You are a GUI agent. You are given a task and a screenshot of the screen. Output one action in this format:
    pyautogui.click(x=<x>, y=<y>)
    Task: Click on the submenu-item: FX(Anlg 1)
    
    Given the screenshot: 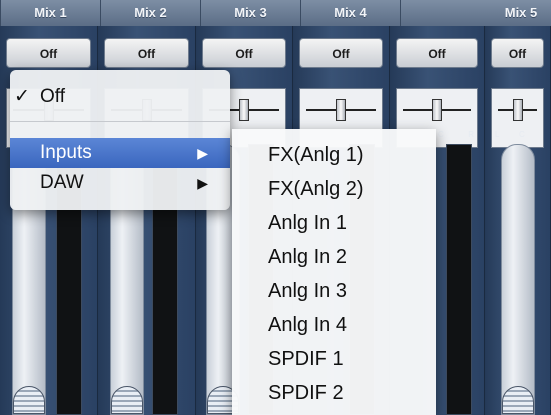 What is the action you would take?
    pyautogui.click(x=316, y=155)
    